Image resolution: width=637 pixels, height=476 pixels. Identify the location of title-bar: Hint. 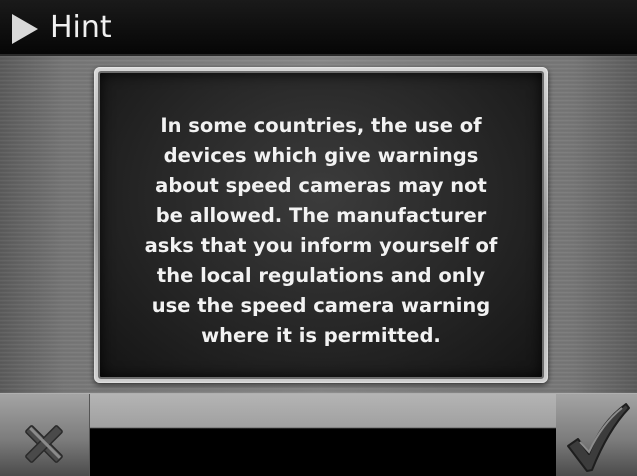
(318, 28).